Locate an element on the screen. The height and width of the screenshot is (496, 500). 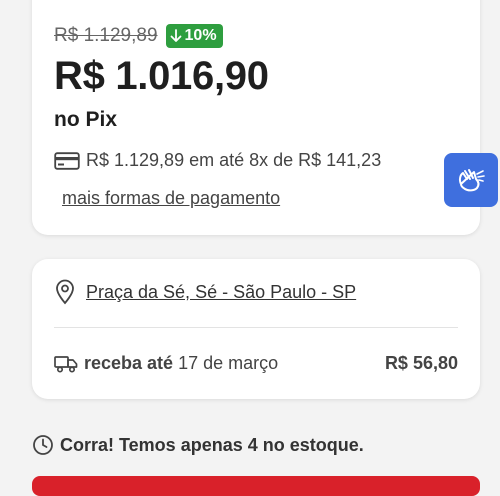
delivery-estimate: receba até 17 de março is located at coordinates (166, 363).